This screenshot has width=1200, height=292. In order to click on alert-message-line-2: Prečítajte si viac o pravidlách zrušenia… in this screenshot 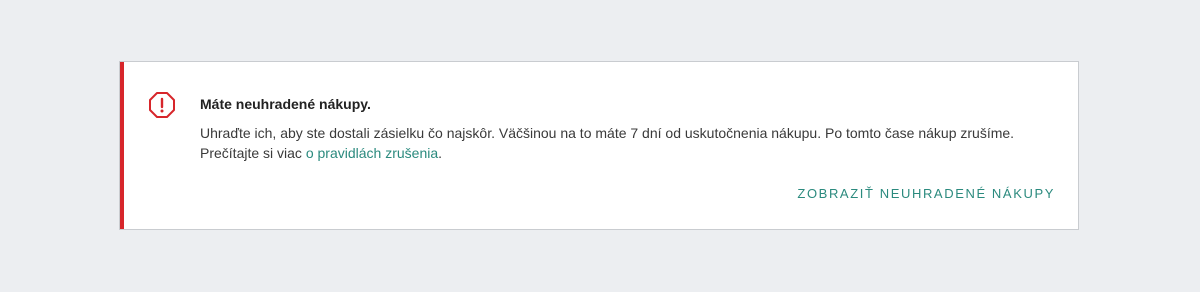, I will do `click(630, 153)`.